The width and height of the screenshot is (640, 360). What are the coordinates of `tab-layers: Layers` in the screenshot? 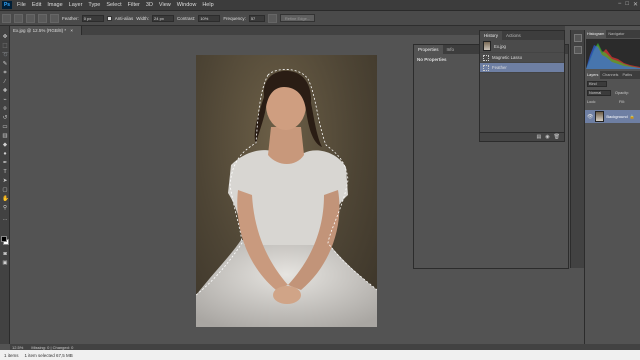 It's located at (593, 75).